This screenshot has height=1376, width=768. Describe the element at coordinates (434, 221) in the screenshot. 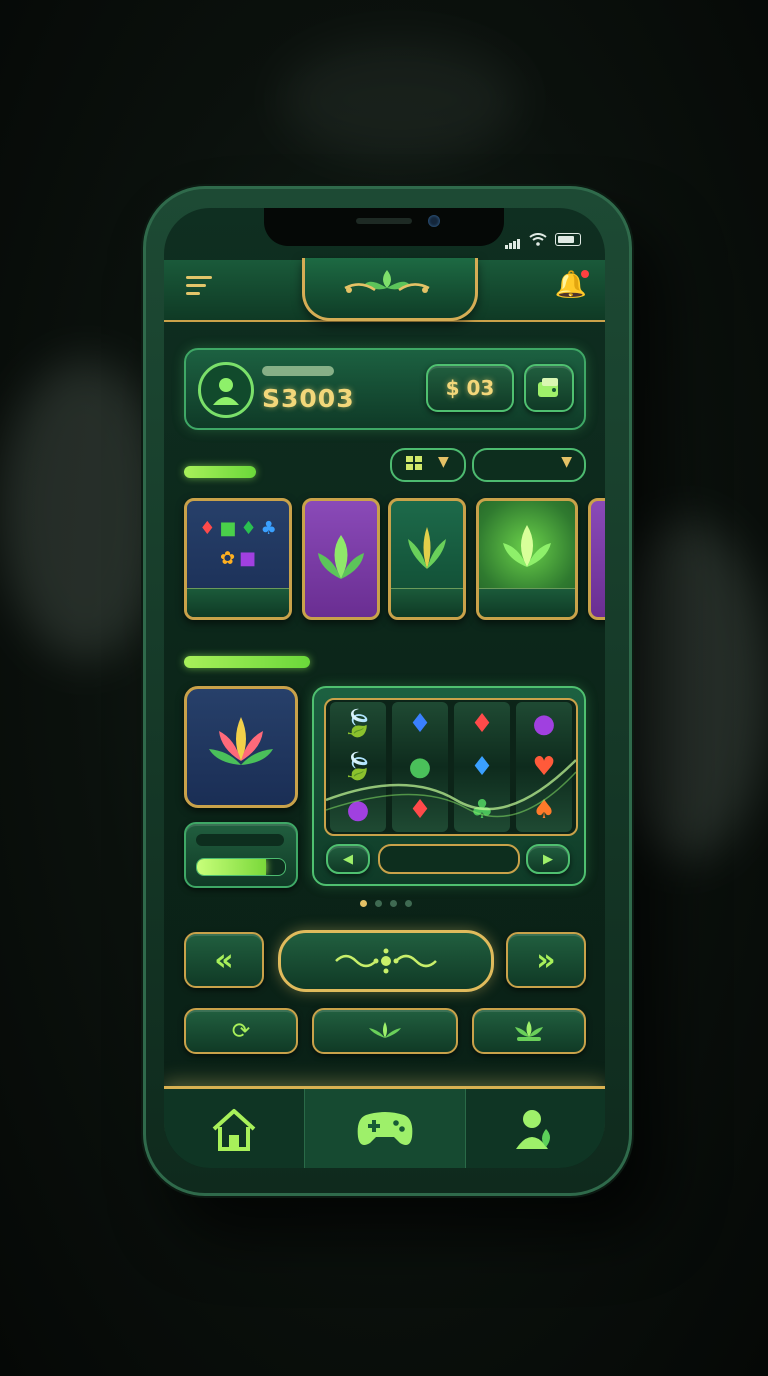

I see `camera` at that location.